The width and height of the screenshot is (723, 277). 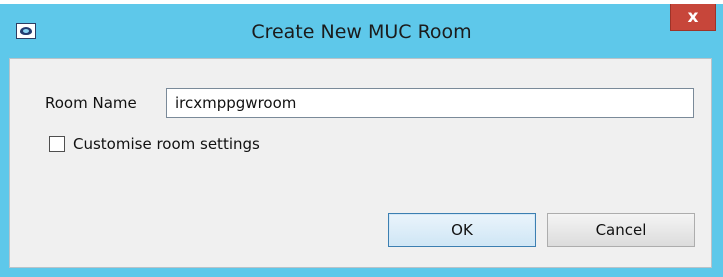 I want to click on room-name-label: Room Name, so click(x=91, y=103).